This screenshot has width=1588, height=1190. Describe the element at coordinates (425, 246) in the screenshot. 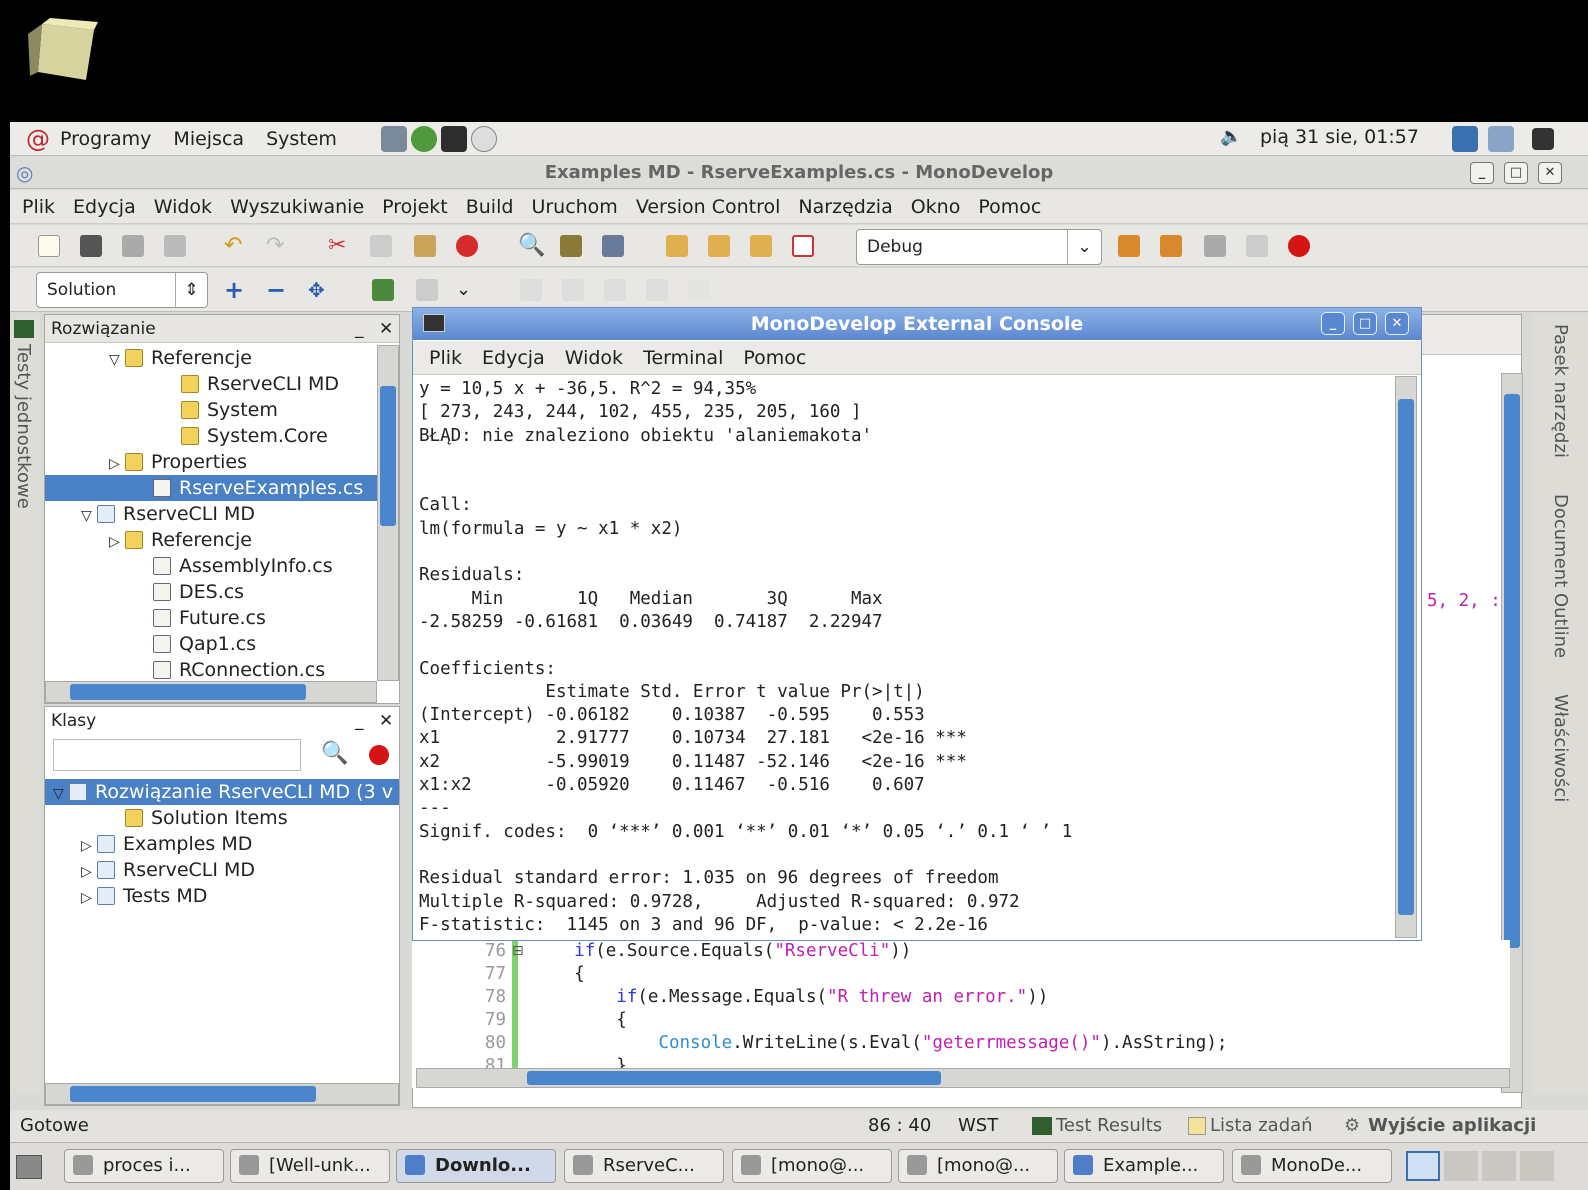

I see `paste-icon` at that location.